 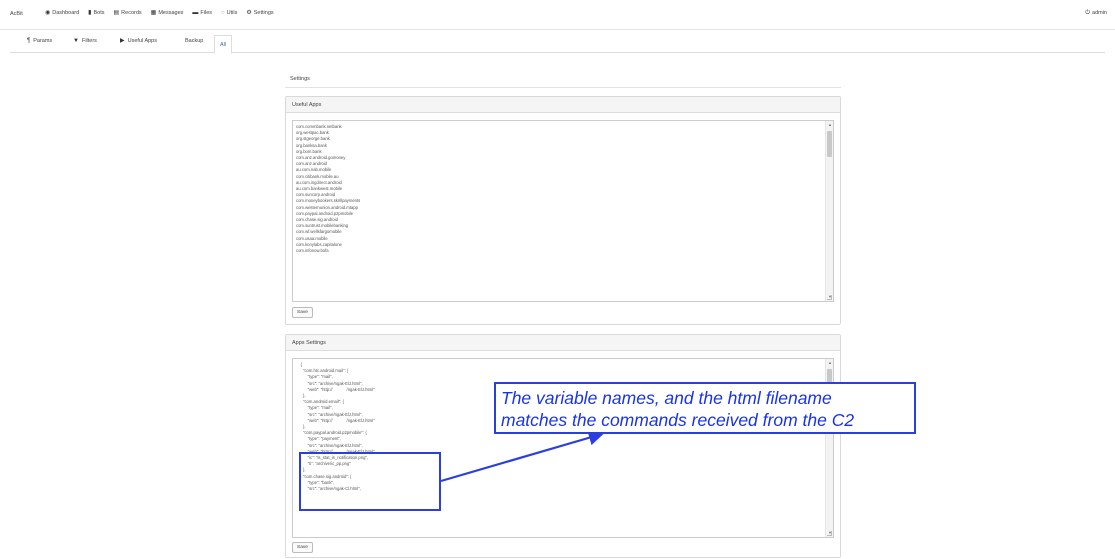 What do you see at coordinates (99, 13) in the screenshot?
I see `nav-bots-label: Bots` at bounding box center [99, 13].